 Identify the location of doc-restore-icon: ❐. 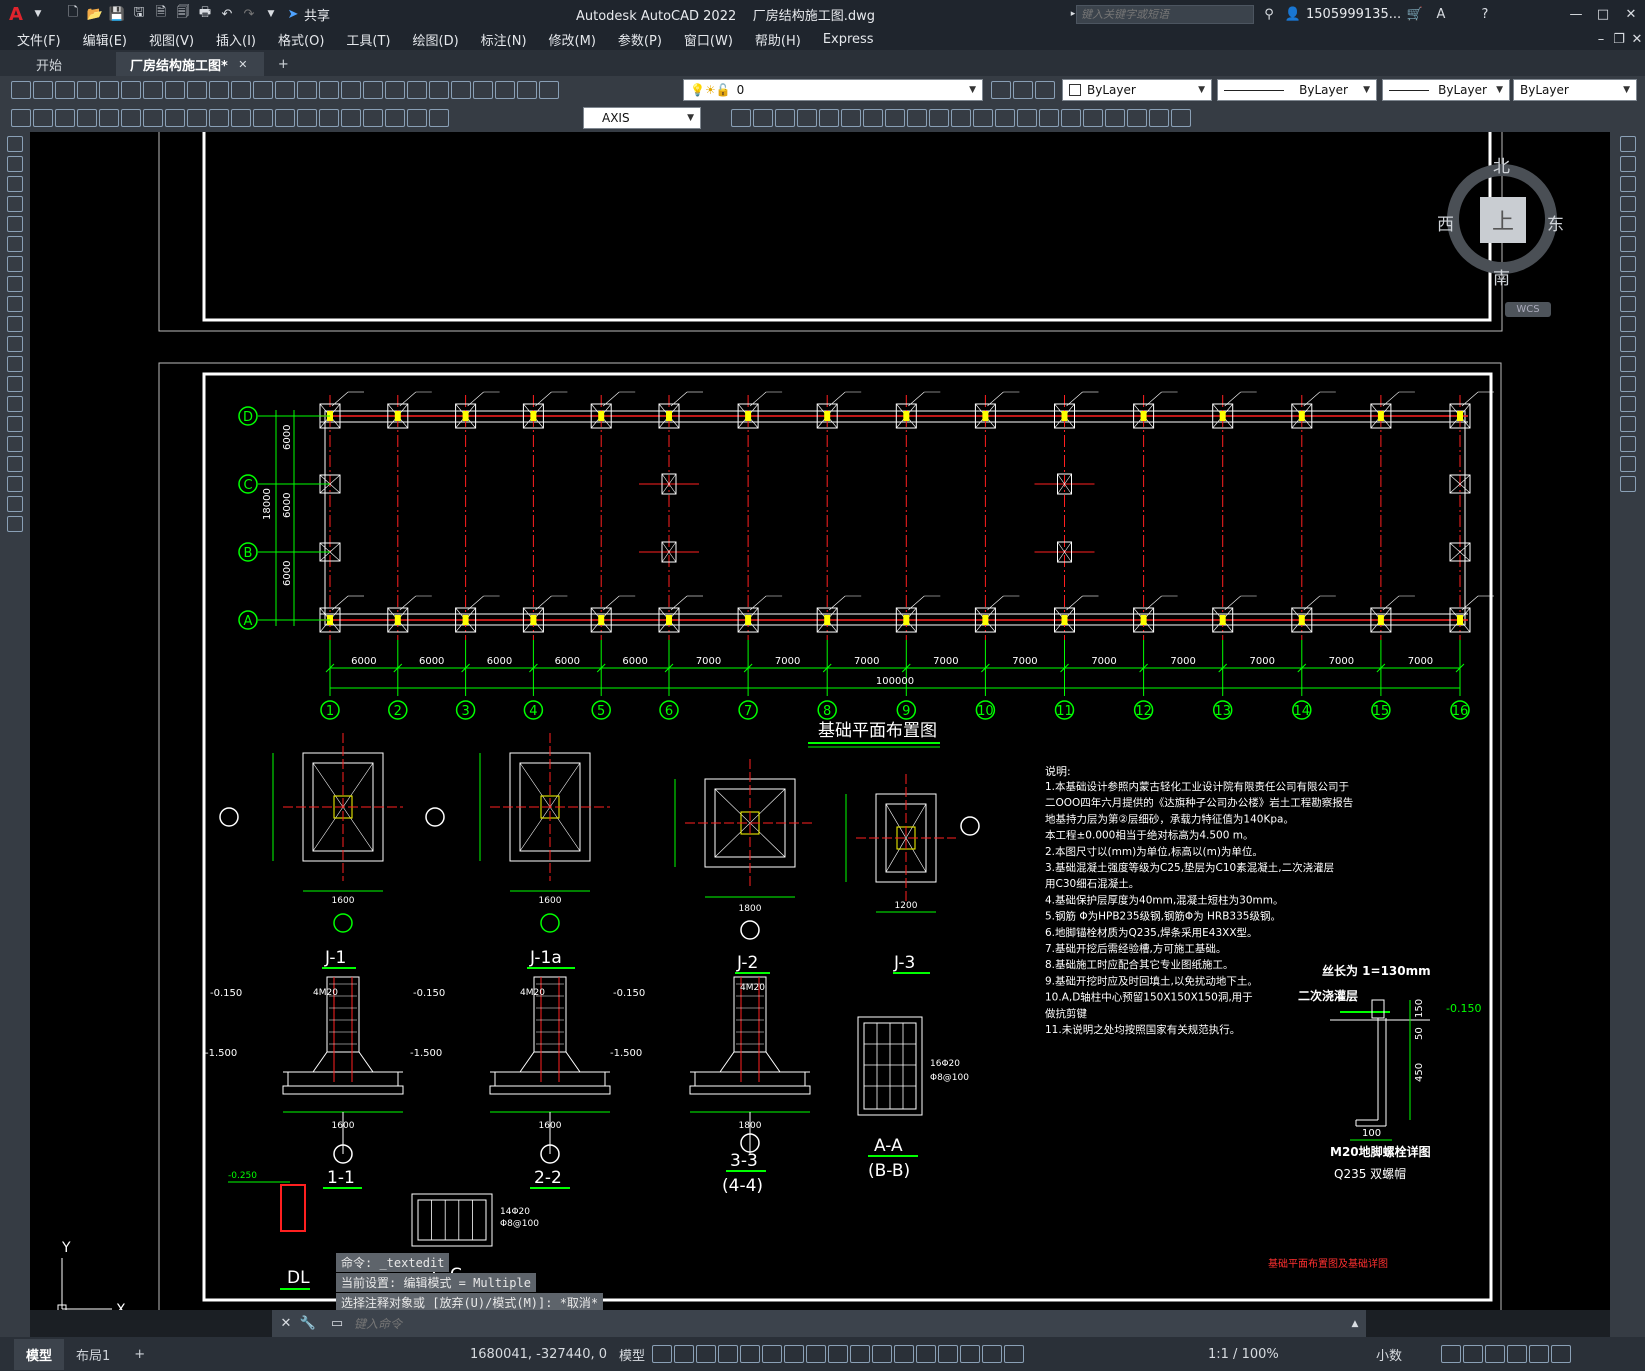
(1619, 39).